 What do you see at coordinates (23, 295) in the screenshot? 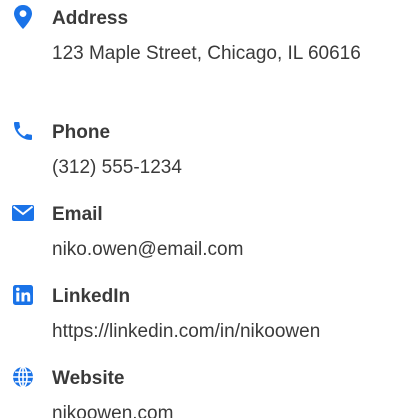
I see `linkedin-icon` at bounding box center [23, 295].